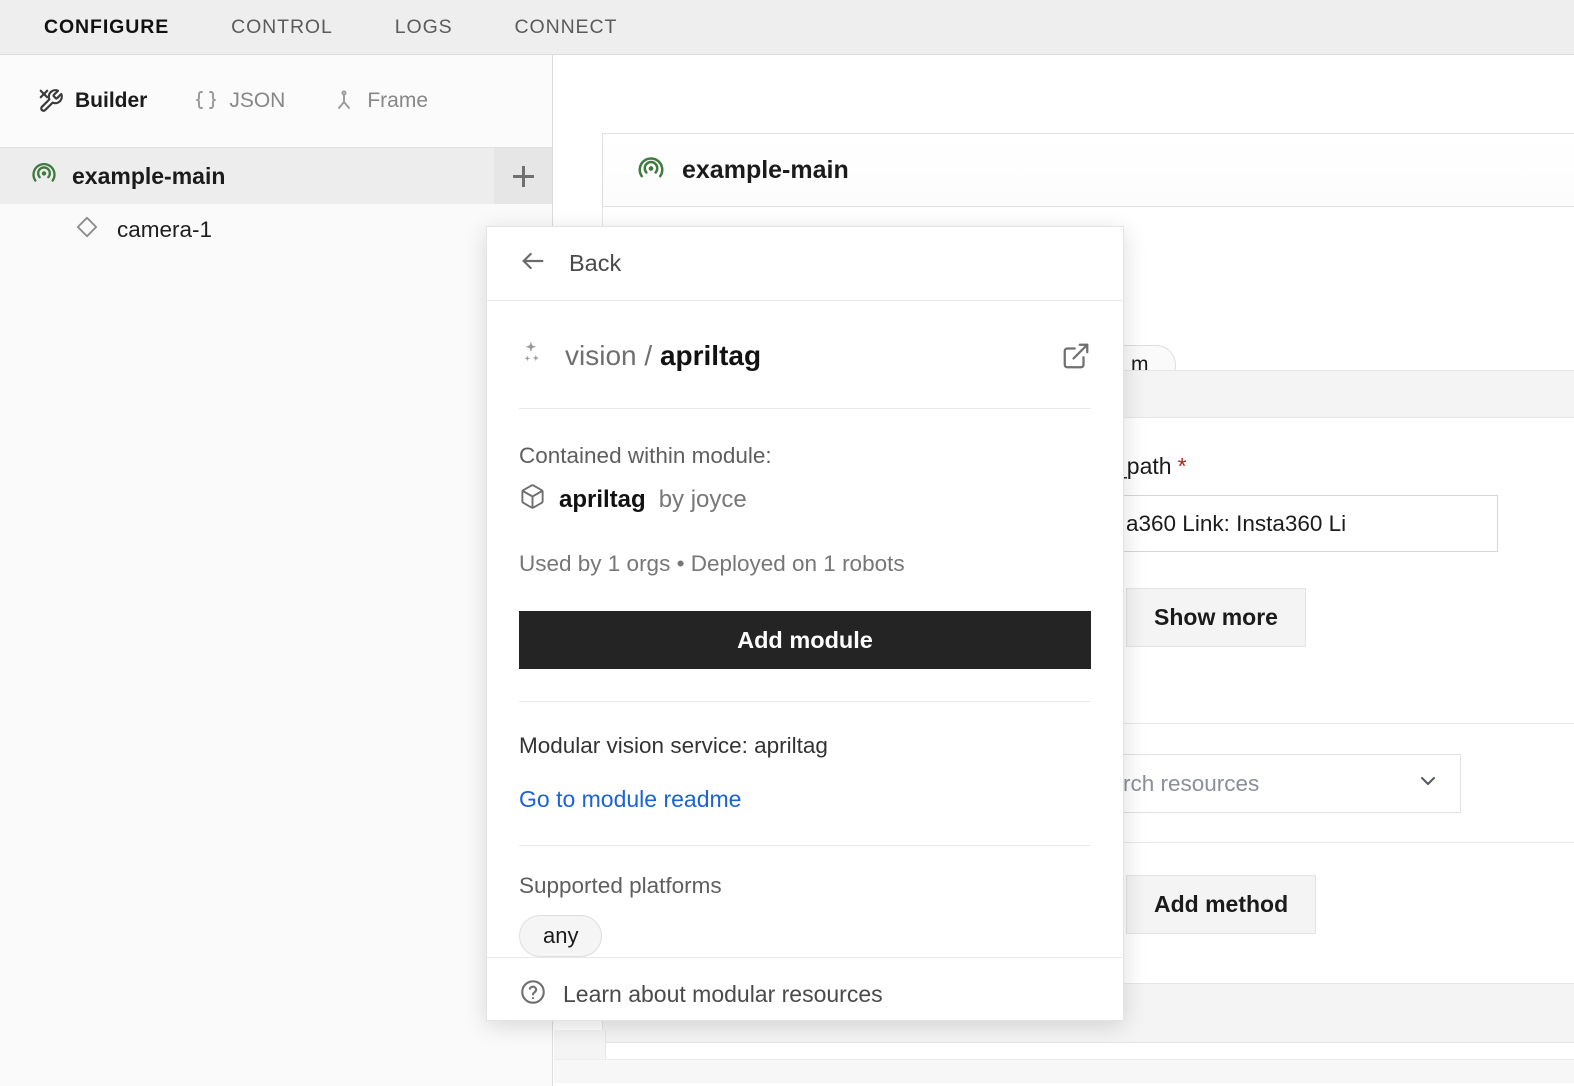  I want to click on mode-frame: Frame, so click(380, 101).